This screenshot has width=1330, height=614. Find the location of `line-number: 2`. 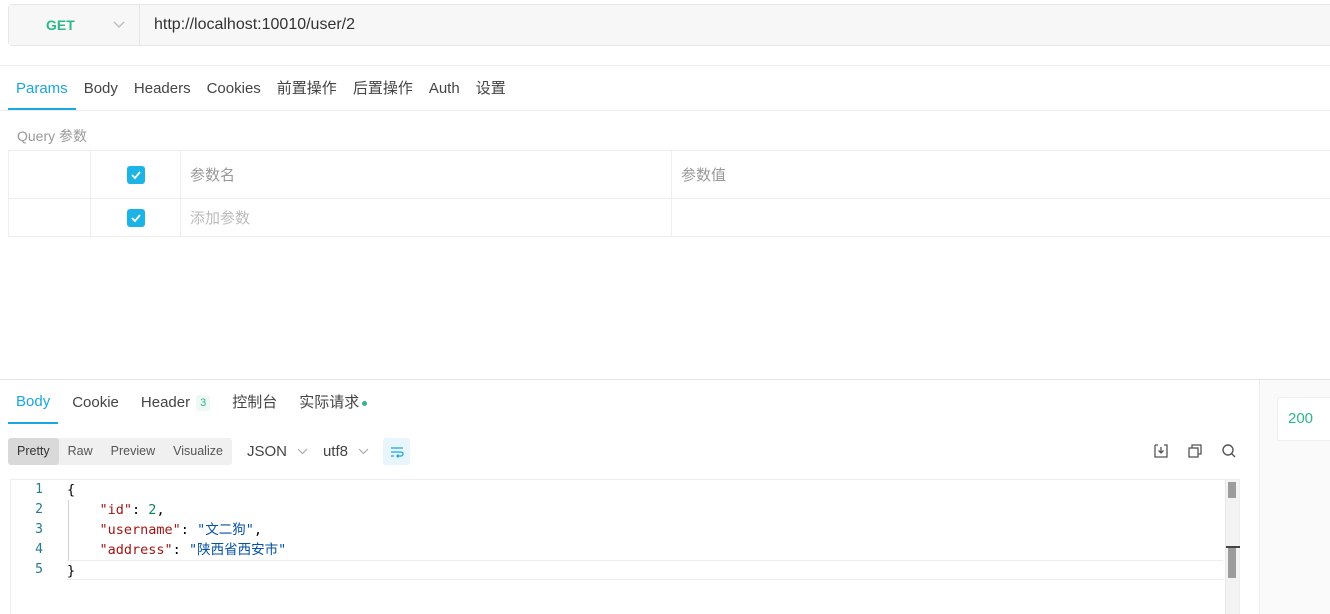

line-number: 2 is located at coordinates (39, 509).